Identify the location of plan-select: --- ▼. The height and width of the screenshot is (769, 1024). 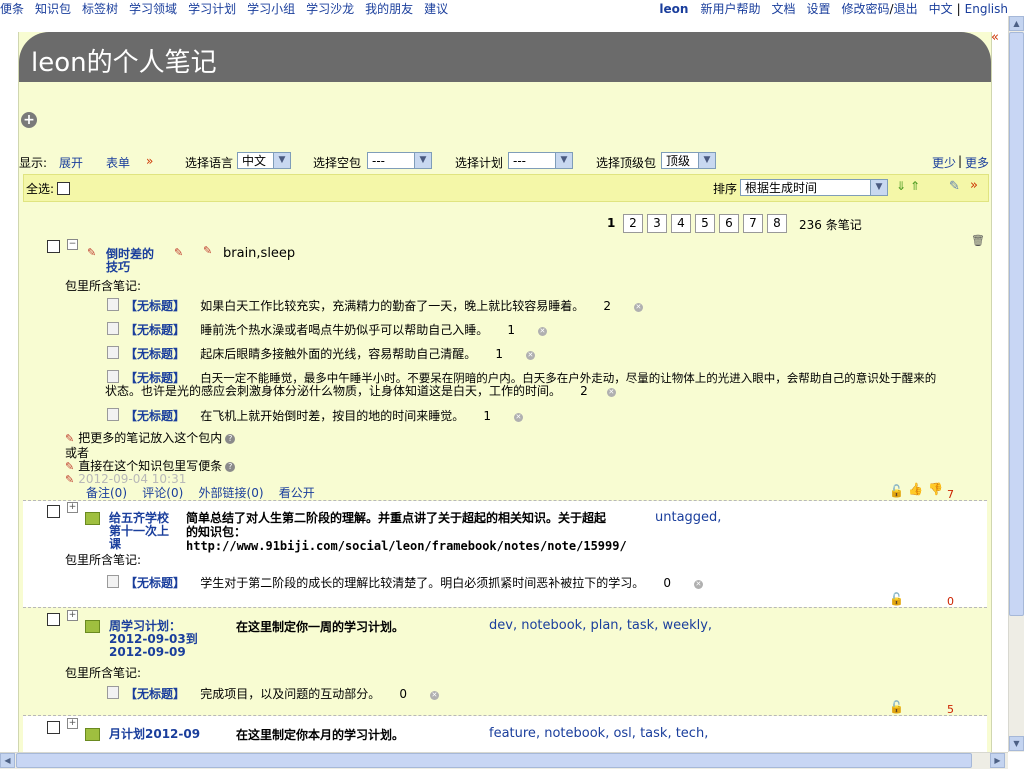
(540, 160).